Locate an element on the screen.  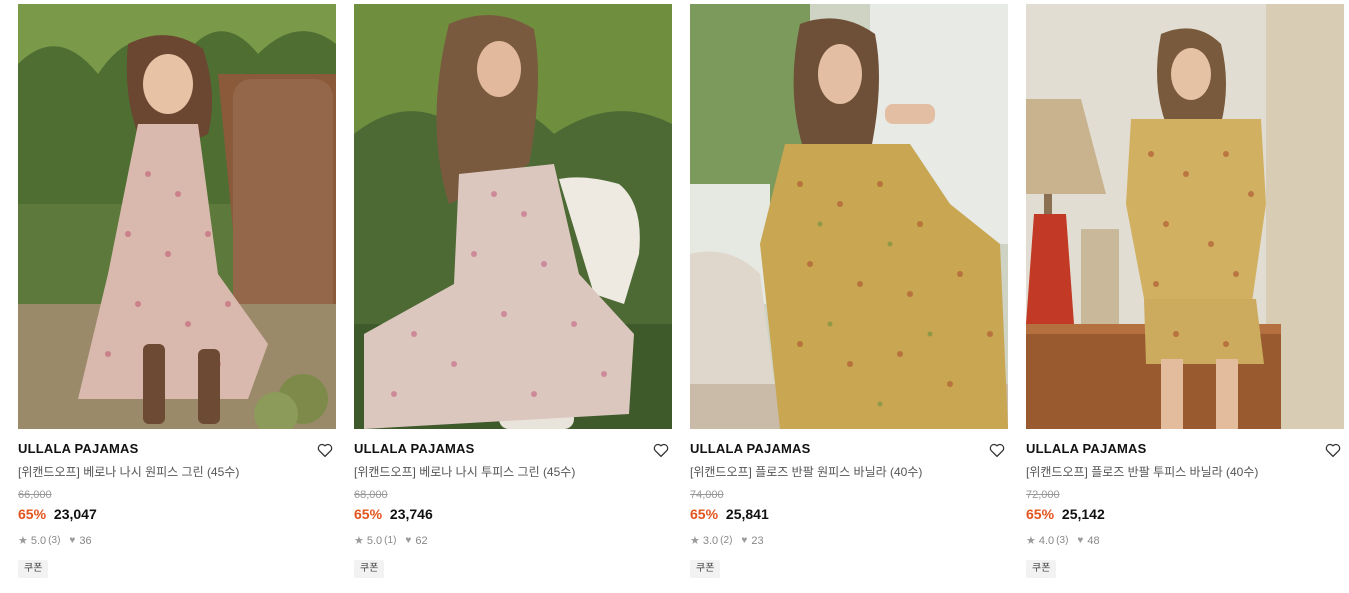
product-name: [위캔드오프] 플로즈 반팔 원피스 바닐라 (40수) is located at coordinates (849, 472).